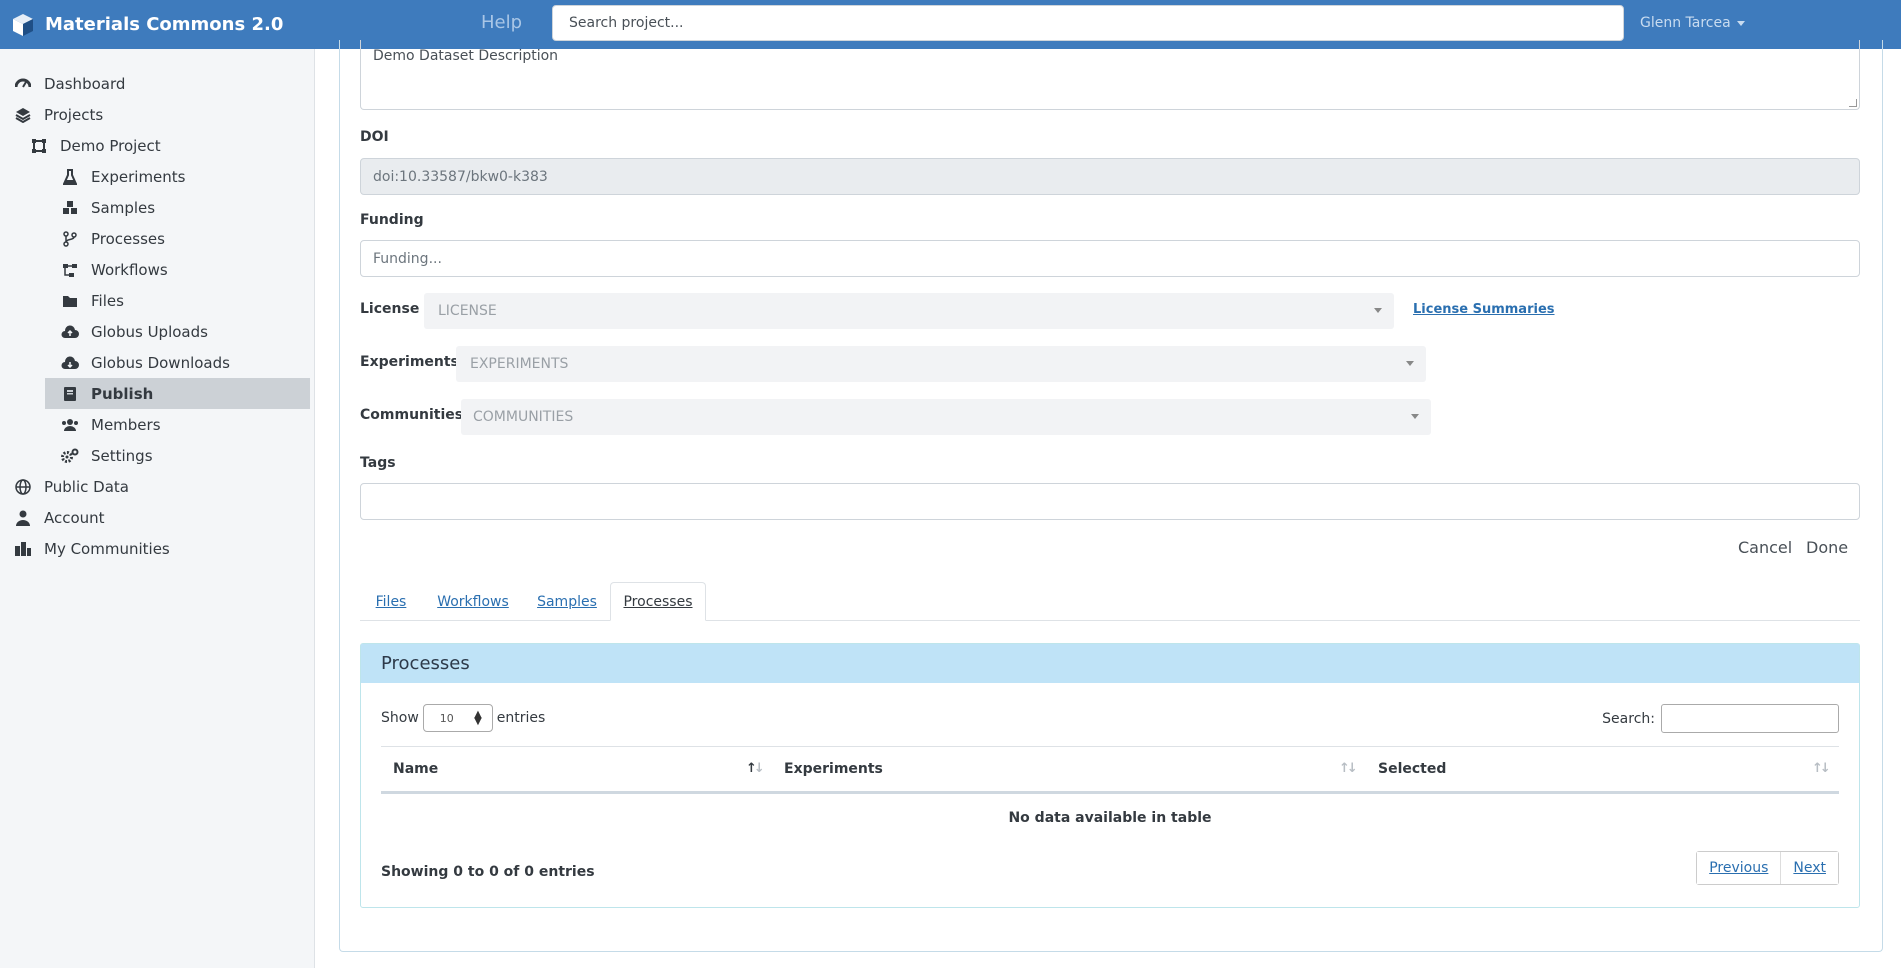  Describe the element at coordinates (70, 208) in the screenshot. I see `cubes-icon` at that location.